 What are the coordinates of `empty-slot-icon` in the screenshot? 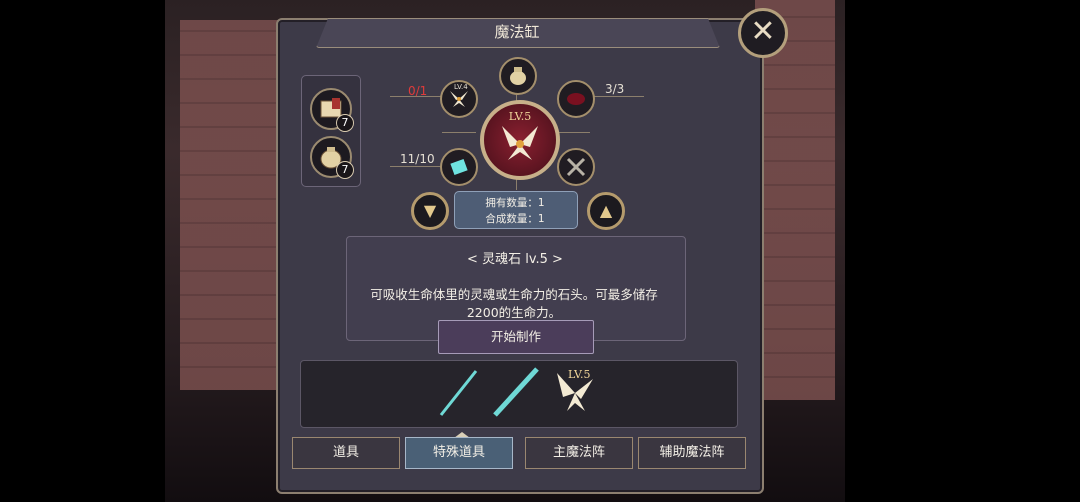 It's located at (576, 167).